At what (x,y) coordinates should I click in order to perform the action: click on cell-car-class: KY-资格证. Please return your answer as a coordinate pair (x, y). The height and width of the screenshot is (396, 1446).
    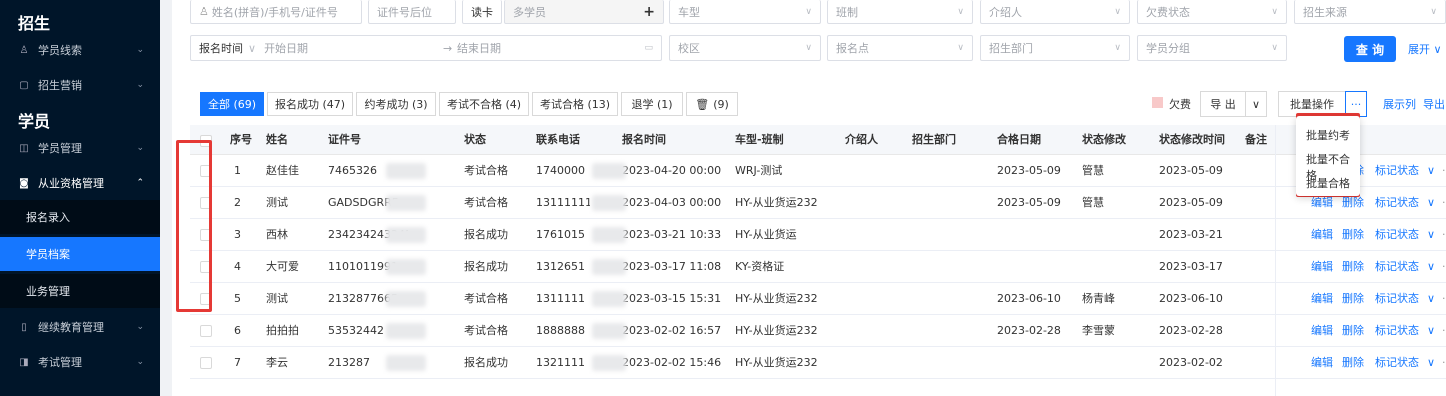
    Looking at the image, I should click on (759, 267).